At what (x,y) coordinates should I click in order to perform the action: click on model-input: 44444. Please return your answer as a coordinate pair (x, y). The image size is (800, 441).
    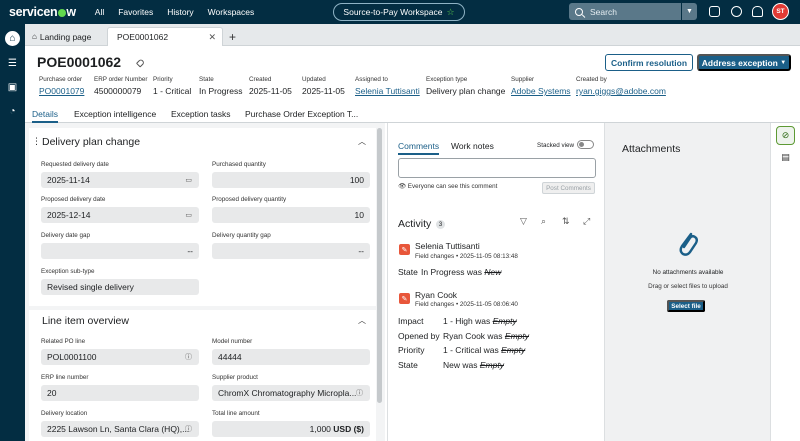
    Looking at the image, I should click on (291, 357).